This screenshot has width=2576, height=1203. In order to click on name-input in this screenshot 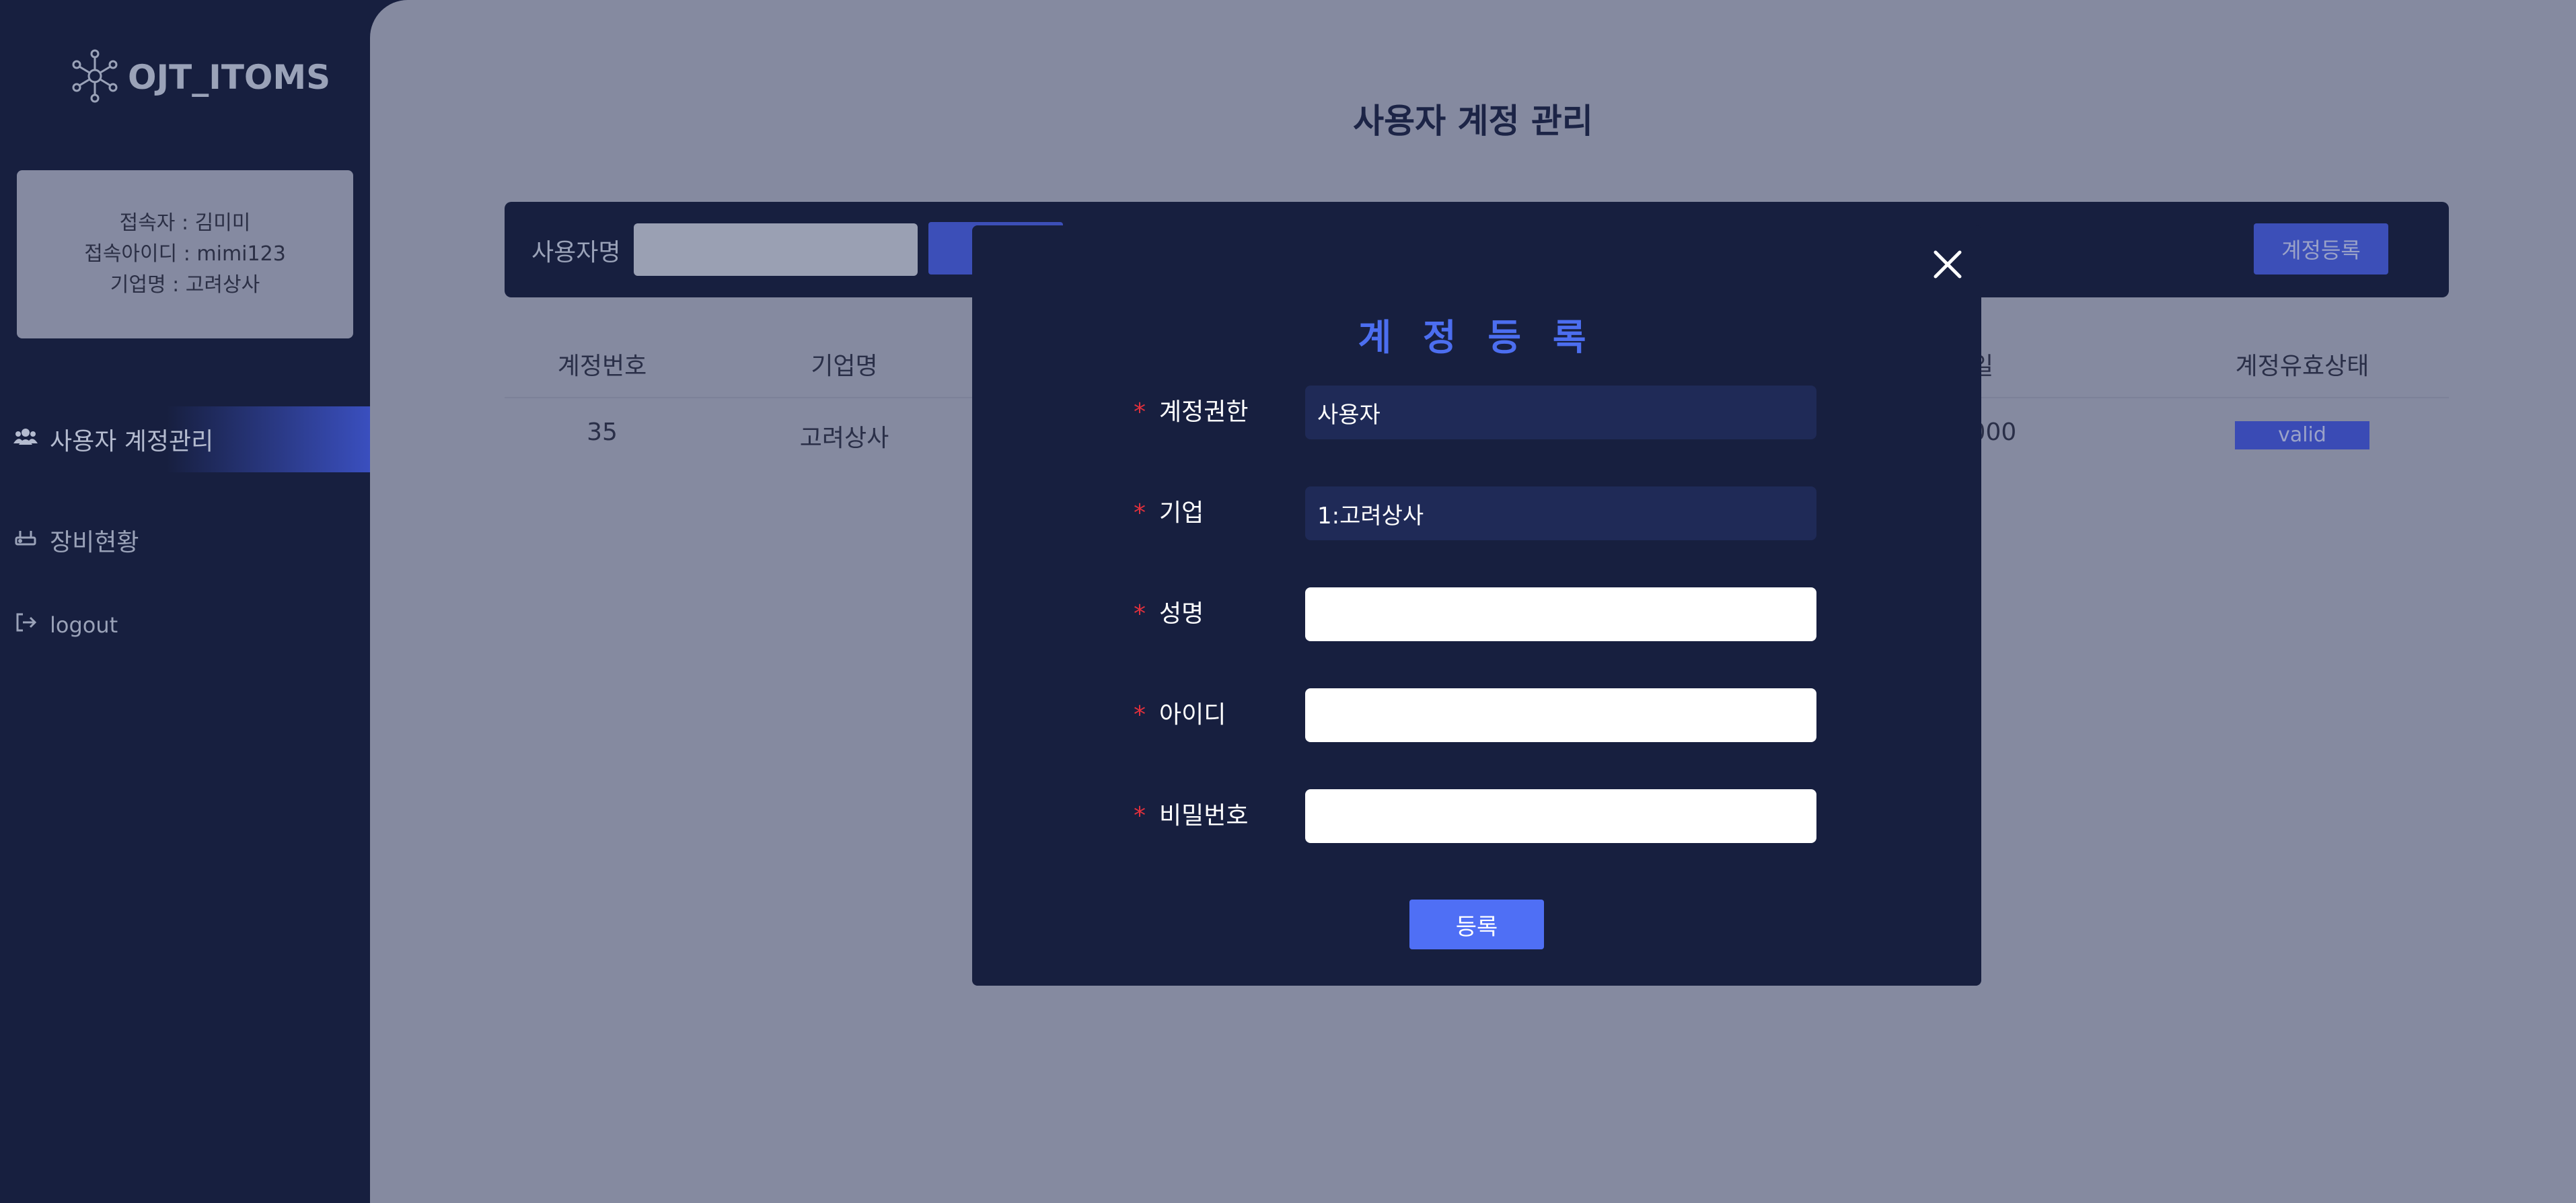, I will do `click(1561, 614)`.